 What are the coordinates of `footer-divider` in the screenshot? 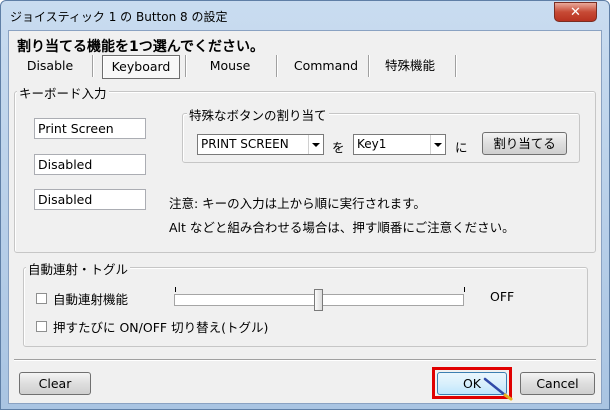 It's located at (305, 360).